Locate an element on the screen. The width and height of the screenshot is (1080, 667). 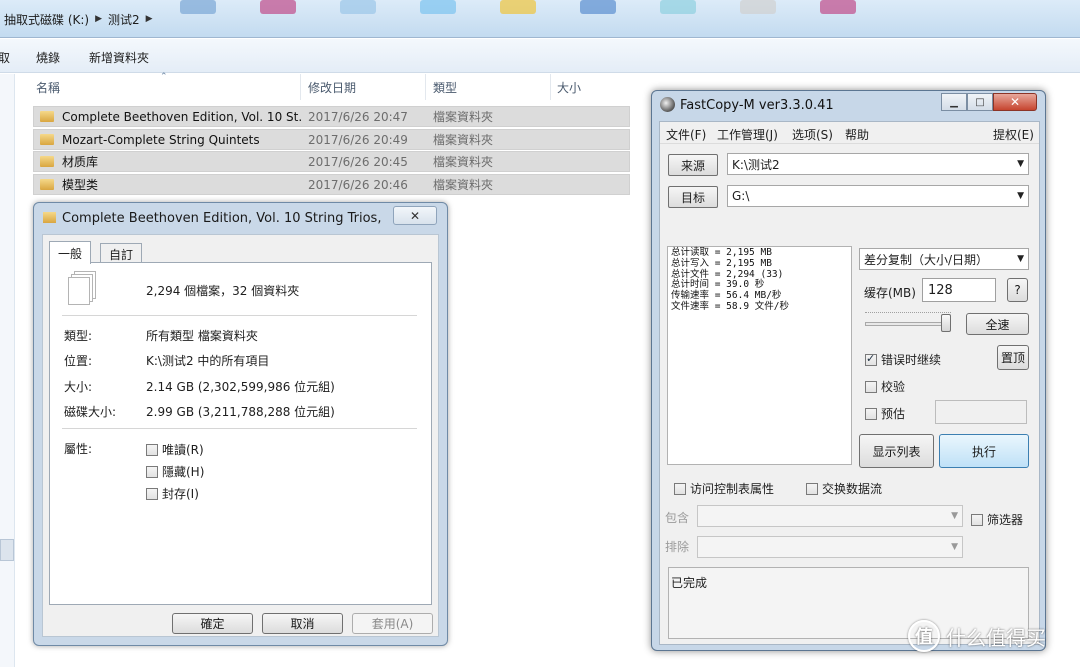
buffer-input: 128 is located at coordinates (959, 290).